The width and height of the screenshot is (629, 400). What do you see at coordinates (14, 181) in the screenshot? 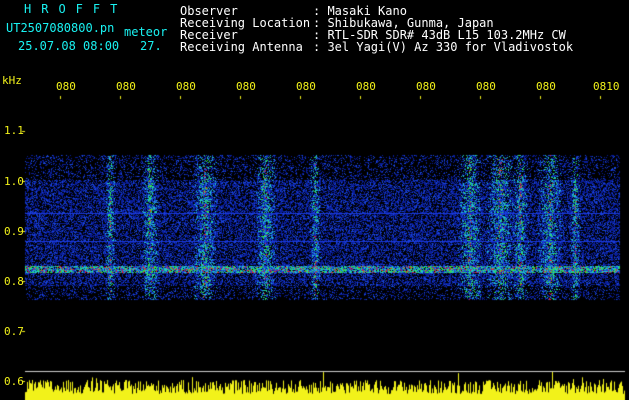
I see `y-tick-1-0: 1.0` at bounding box center [14, 181].